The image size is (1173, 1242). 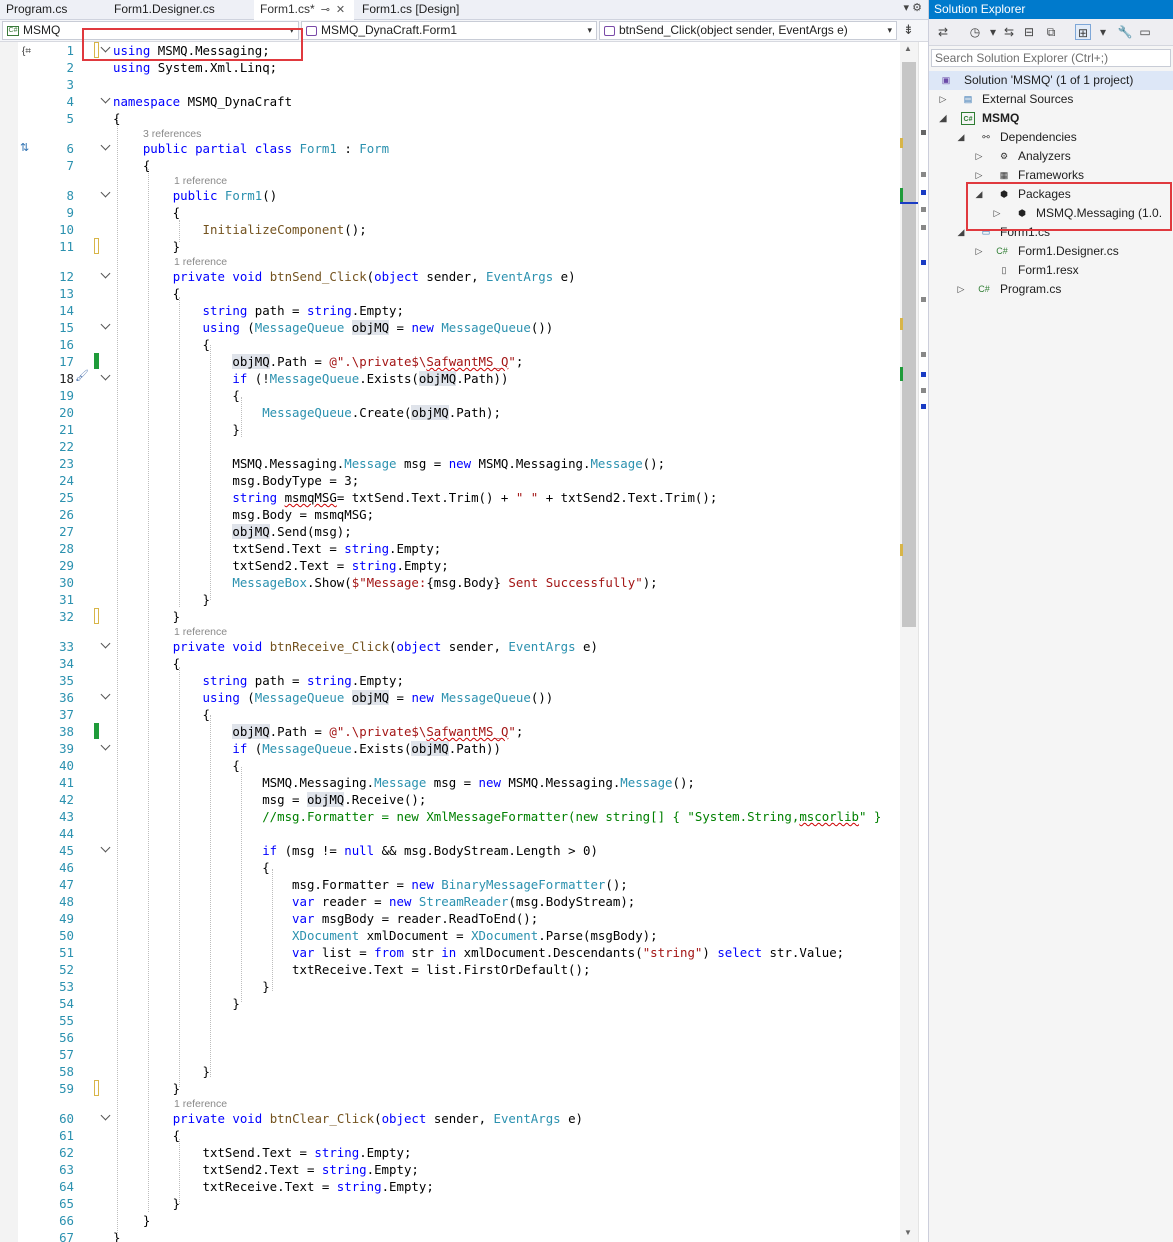 What do you see at coordinates (66, 731) in the screenshot?
I see `line-number: 38` at bounding box center [66, 731].